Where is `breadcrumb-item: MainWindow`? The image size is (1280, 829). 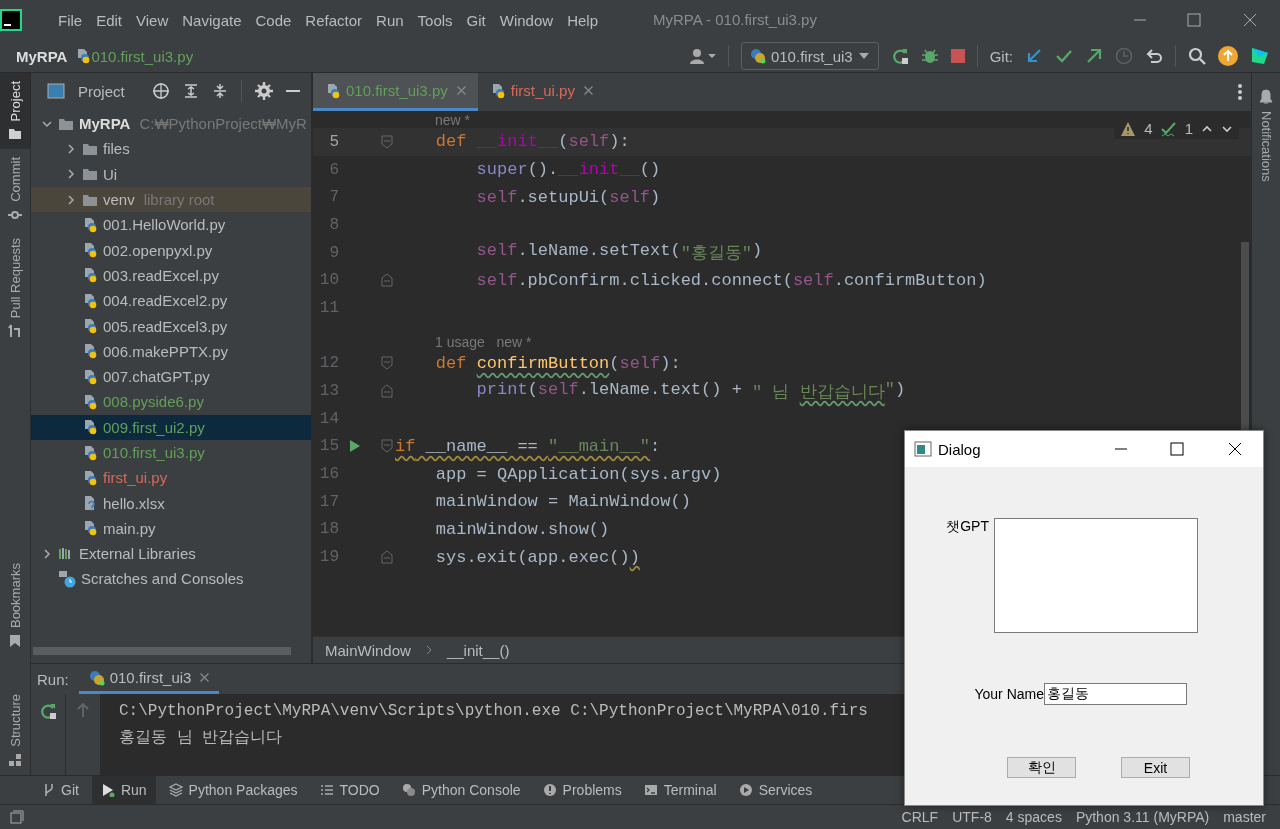 breadcrumb-item: MainWindow is located at coordinates (368, 650).